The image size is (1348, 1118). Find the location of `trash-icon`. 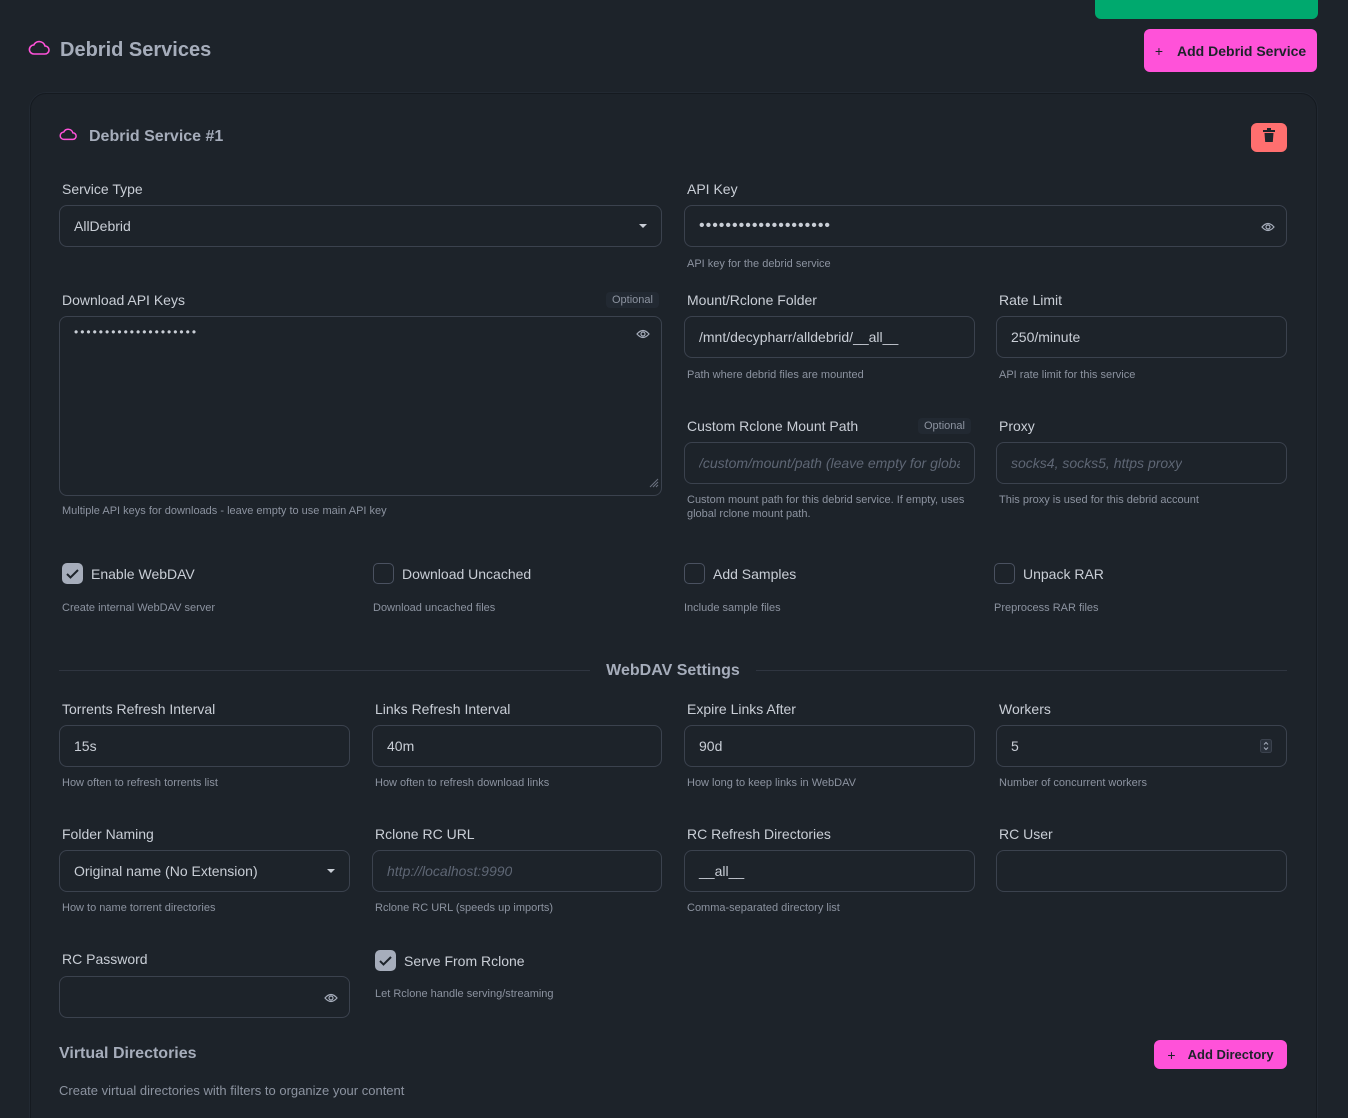

trash-icon is located at coordinates (1269, 137).